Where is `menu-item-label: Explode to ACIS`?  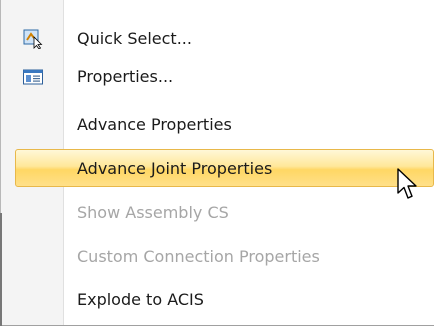 menu-item-label: Explode to ACIS is located at coordinates (140, 299).